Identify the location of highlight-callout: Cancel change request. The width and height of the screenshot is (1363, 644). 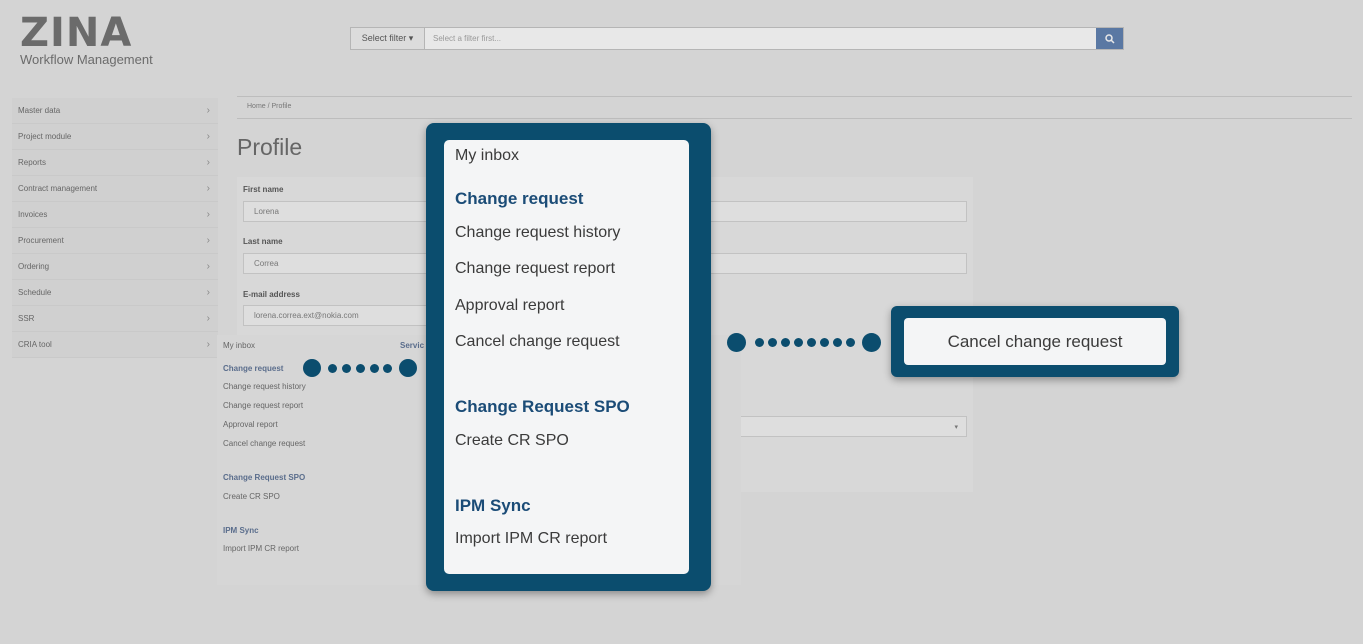
(1035, 341).